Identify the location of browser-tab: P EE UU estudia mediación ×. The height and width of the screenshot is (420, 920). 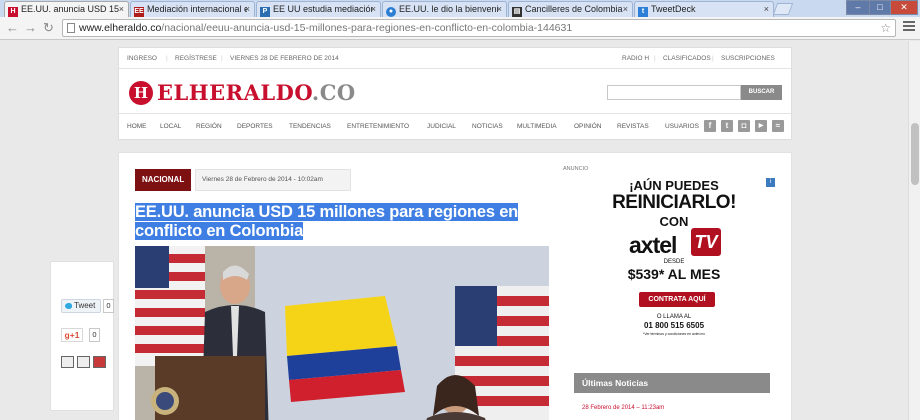
(318, 9).